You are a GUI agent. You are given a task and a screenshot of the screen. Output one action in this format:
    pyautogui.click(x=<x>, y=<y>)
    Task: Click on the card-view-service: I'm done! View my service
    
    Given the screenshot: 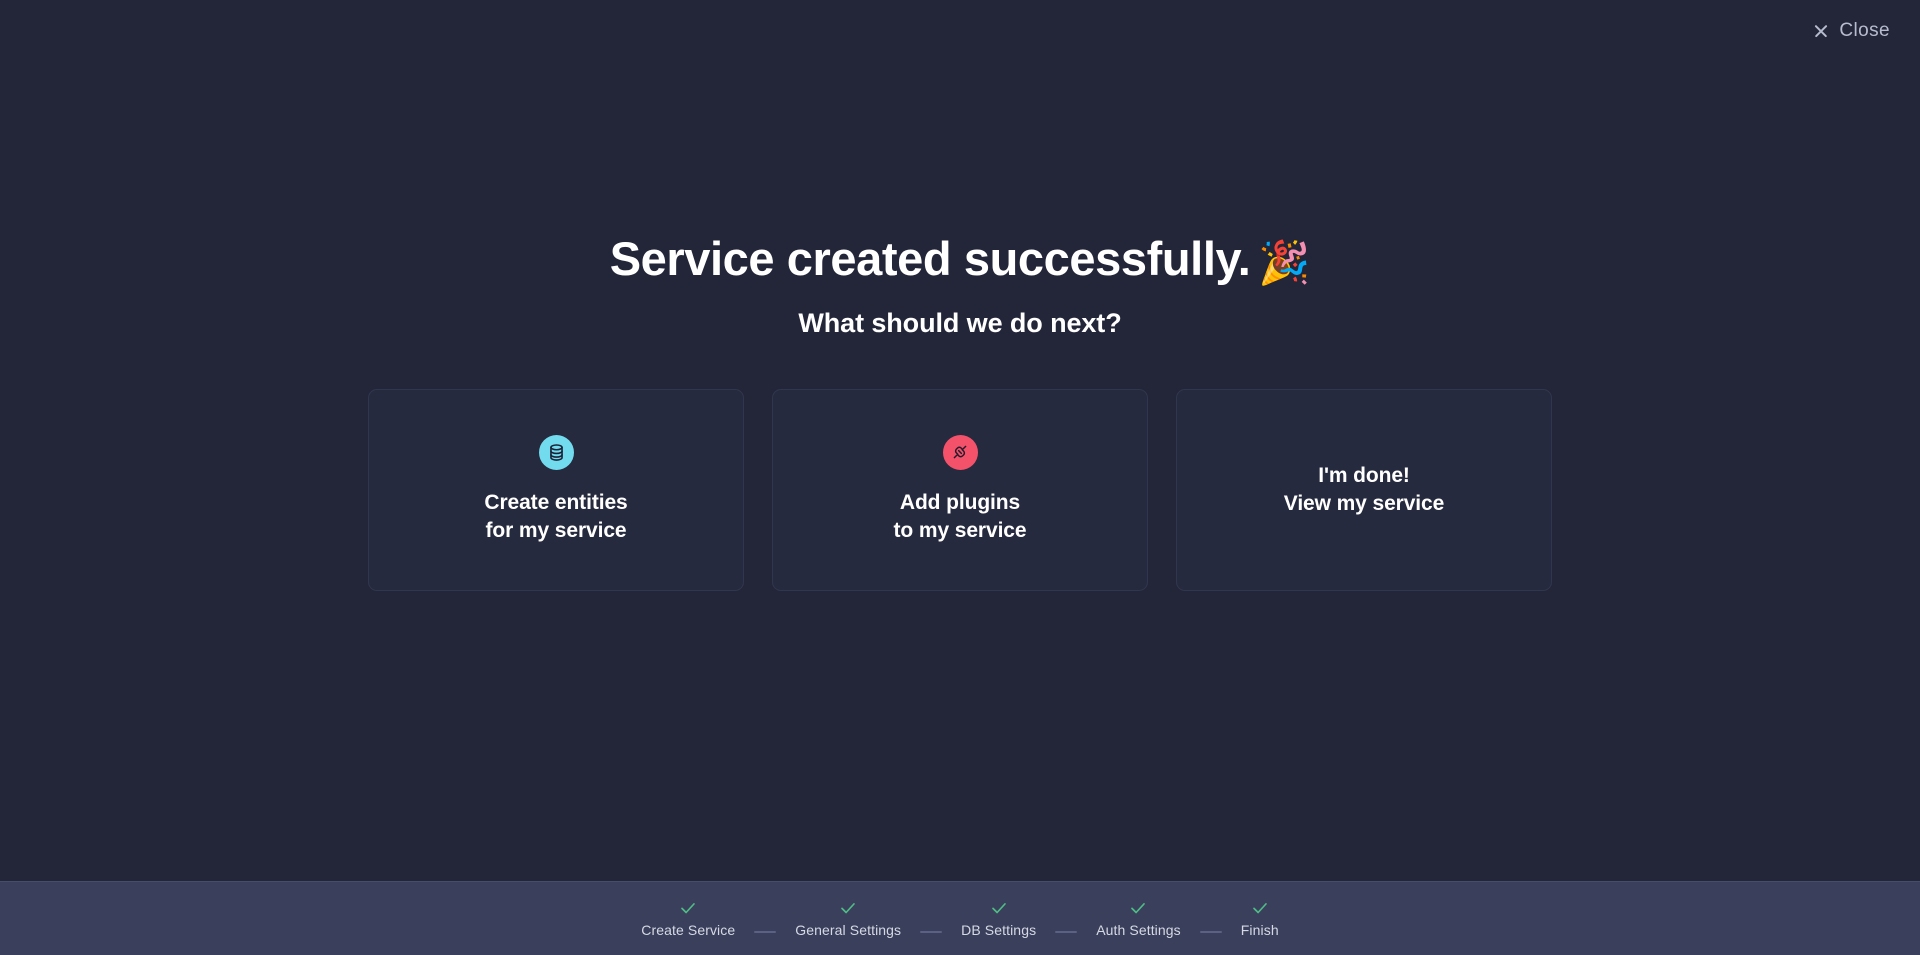 What is the action you would take?
    pyautogui.click(x=1364, y=490)
    